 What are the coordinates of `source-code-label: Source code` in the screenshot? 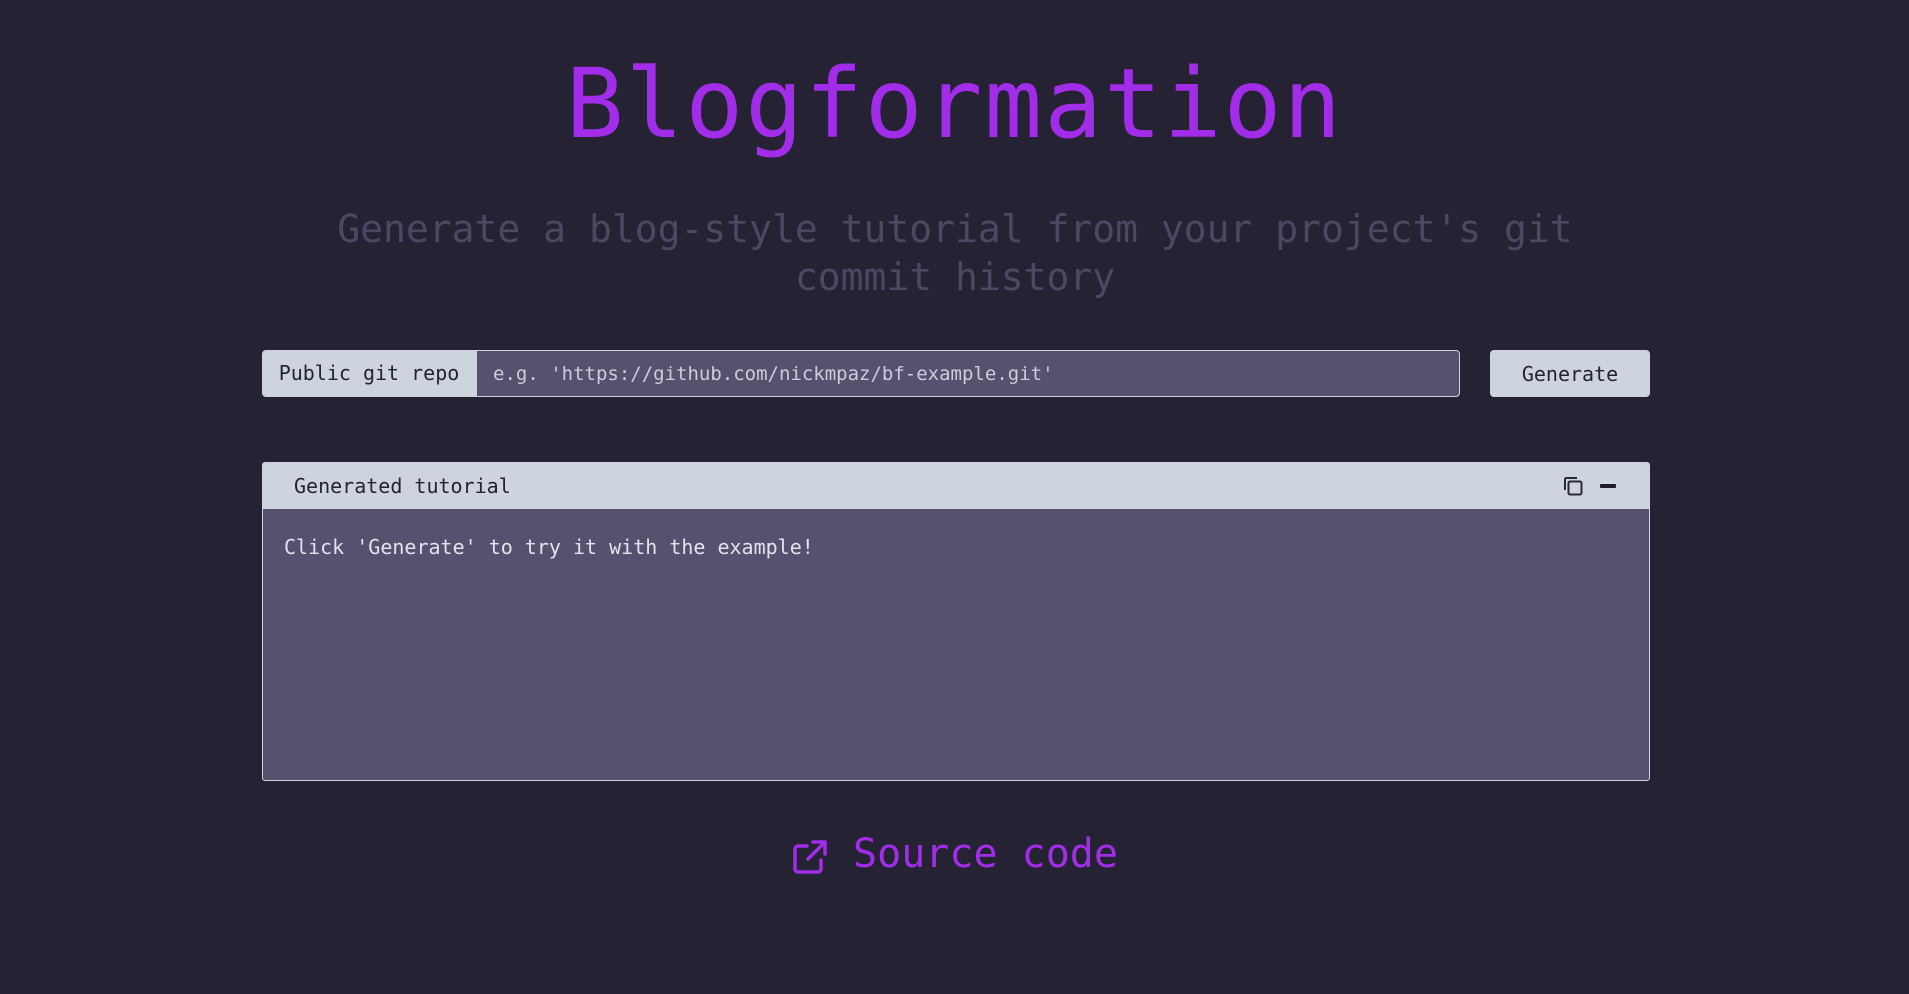 It's located at (985, 854).